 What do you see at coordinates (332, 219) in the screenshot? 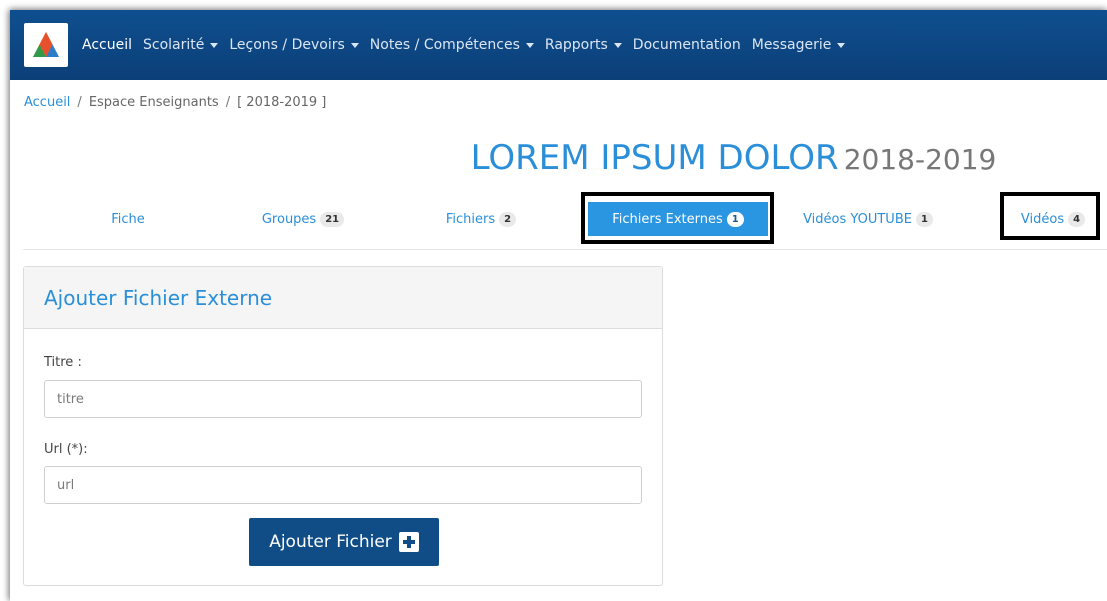
I see `tab-count-badge: 21` at bounding box center [332, 219].